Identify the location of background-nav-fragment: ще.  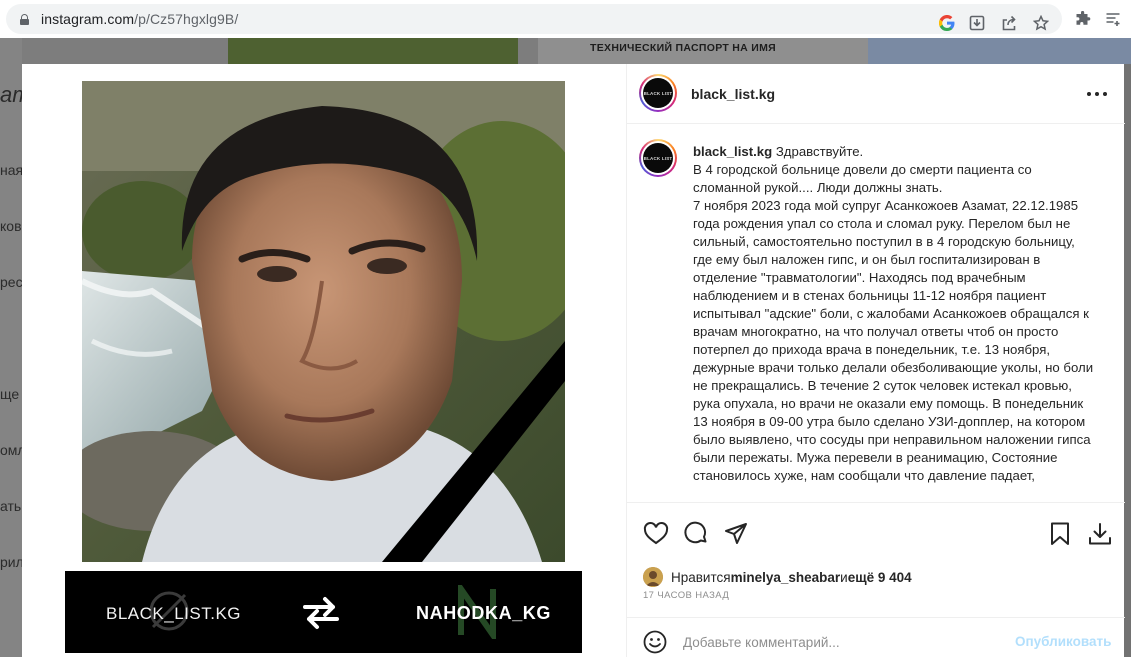
(10, 394).